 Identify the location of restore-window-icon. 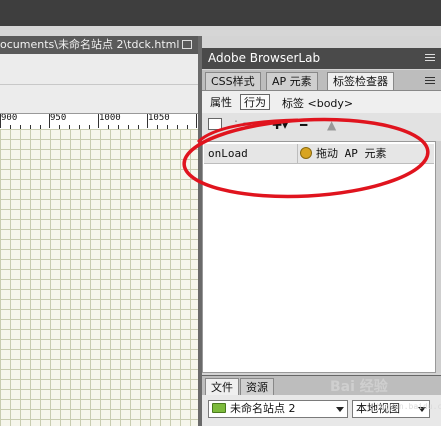
(187, 44).